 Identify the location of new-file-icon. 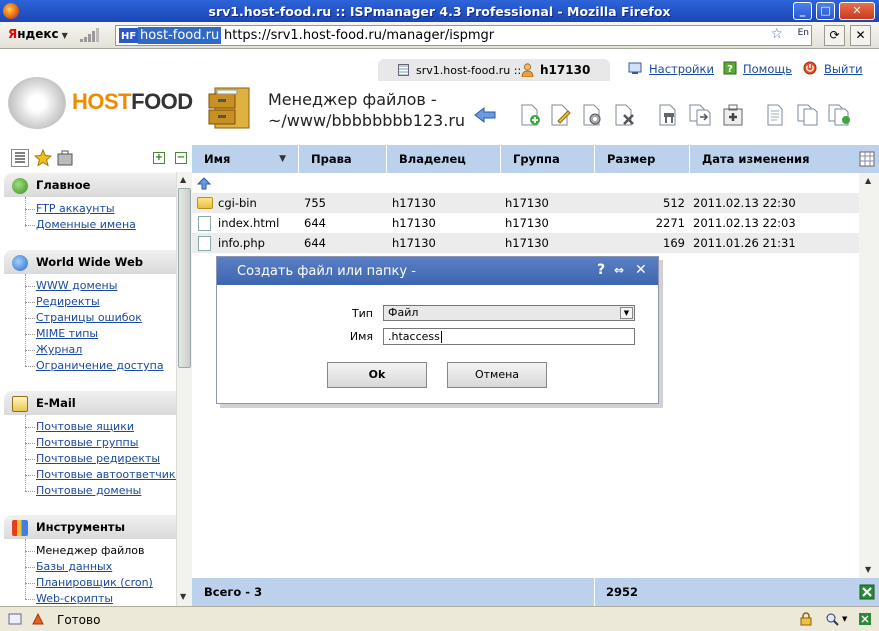
(530, 115).